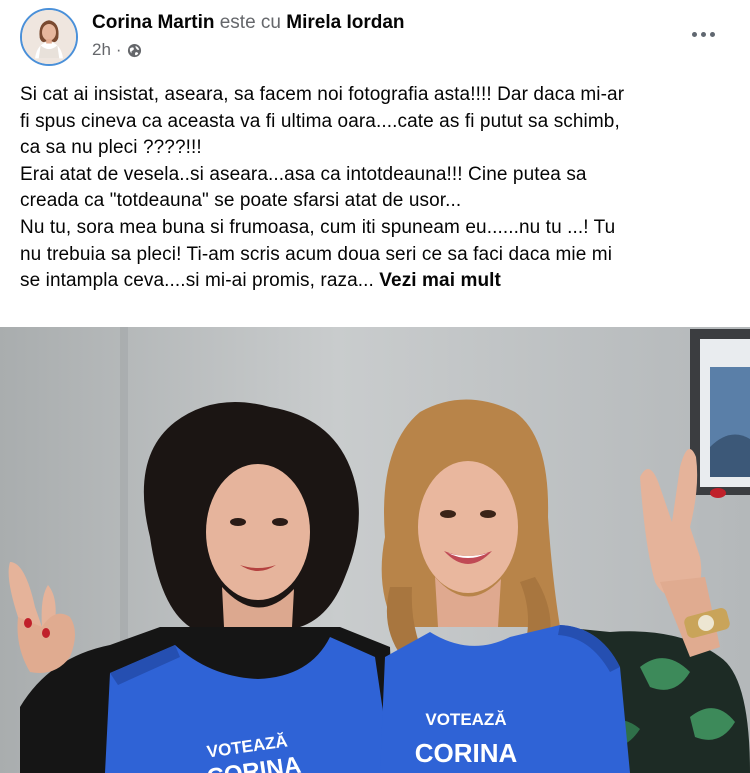  I want to click on vest-right-text-top: VOTEAZĂ, so click(465, 719).